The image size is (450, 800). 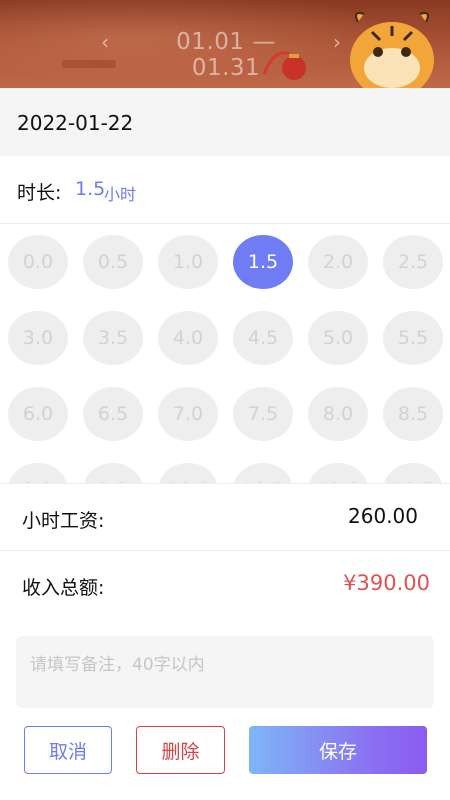 I want to click on month-banner: ‹ 01.01 — 01.31 ›, so click(x=225, y=44).